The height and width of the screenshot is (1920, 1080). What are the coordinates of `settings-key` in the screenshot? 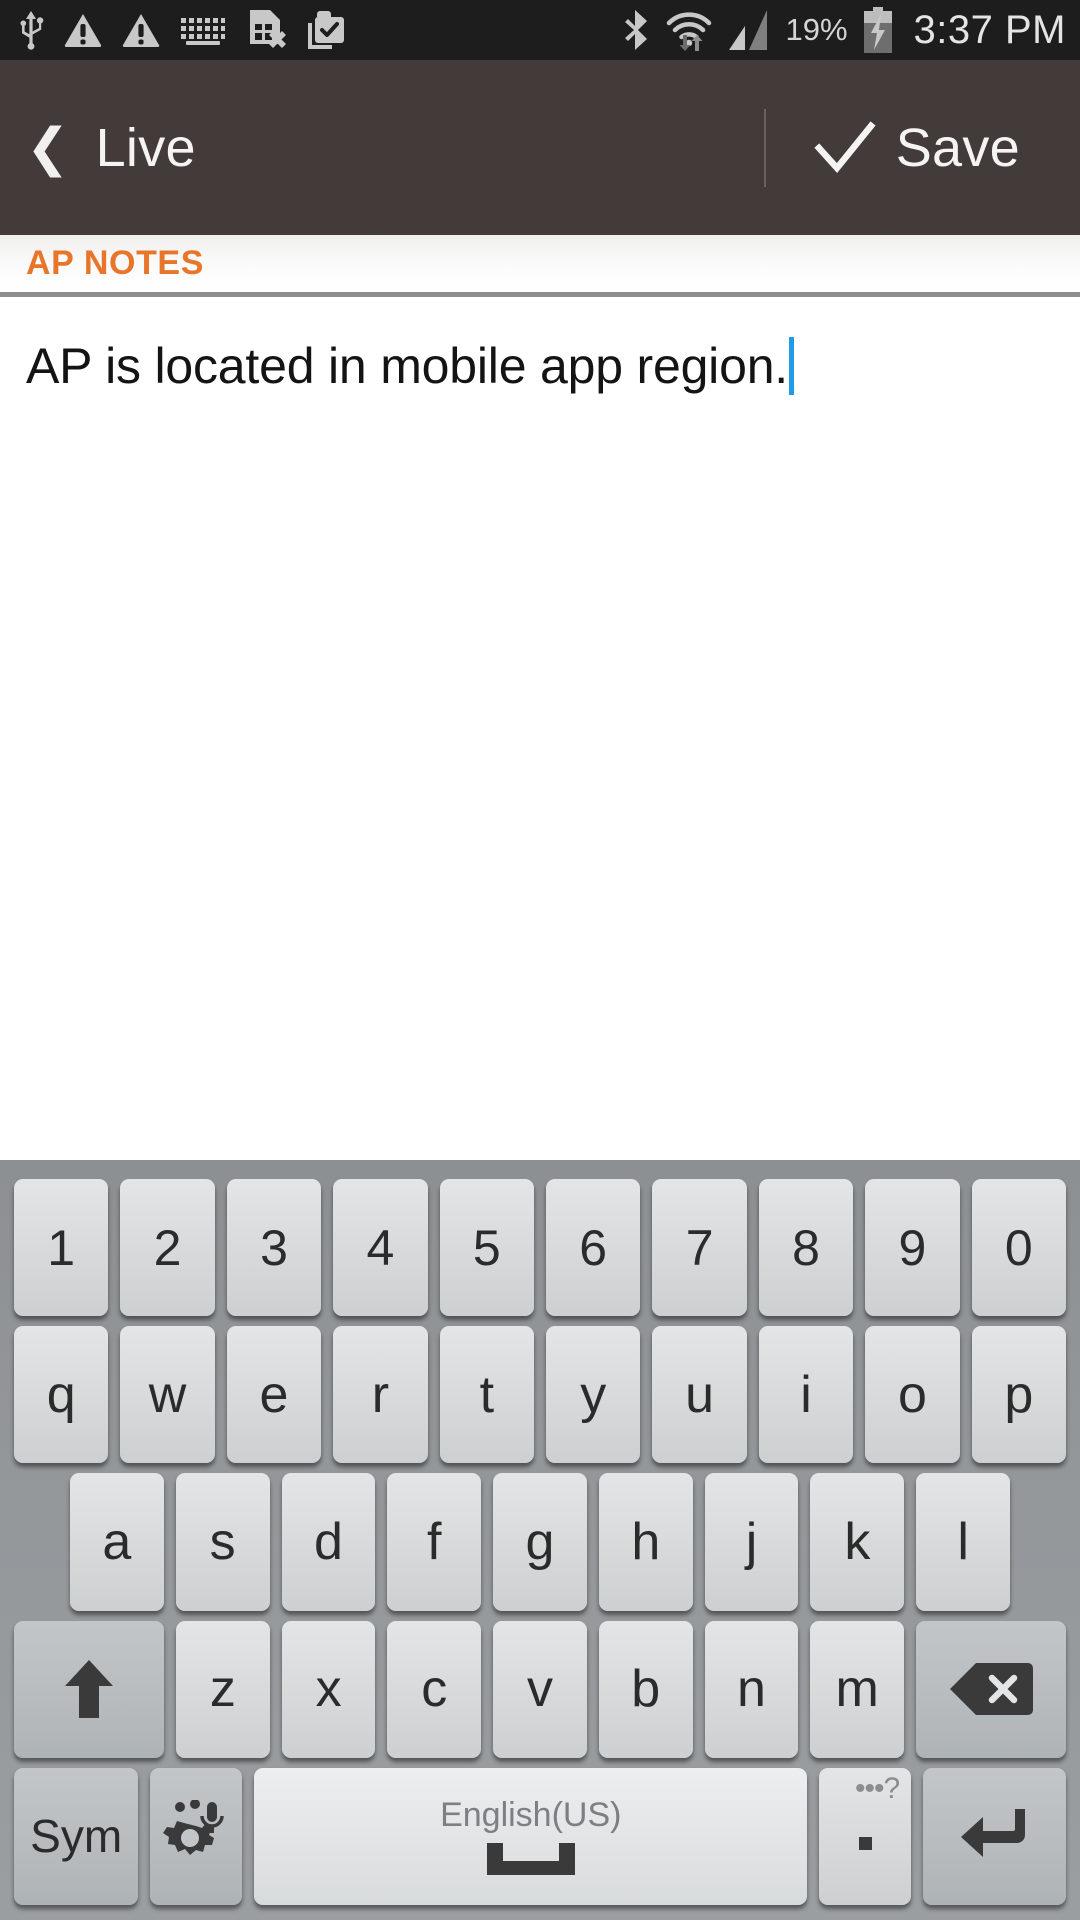 It's located at (196, 1836).